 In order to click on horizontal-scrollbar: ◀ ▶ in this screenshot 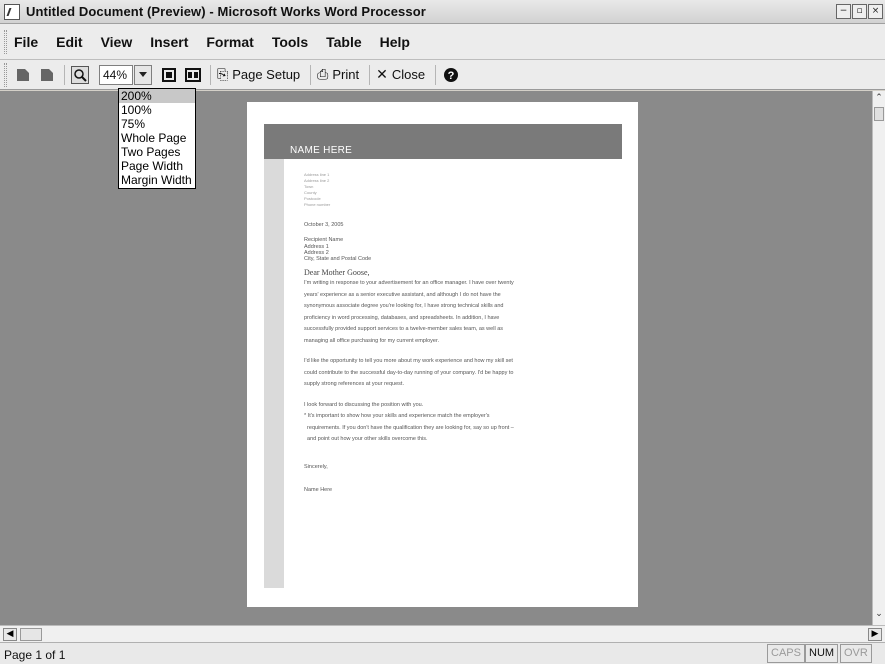, I will do `click(442, 633)`.